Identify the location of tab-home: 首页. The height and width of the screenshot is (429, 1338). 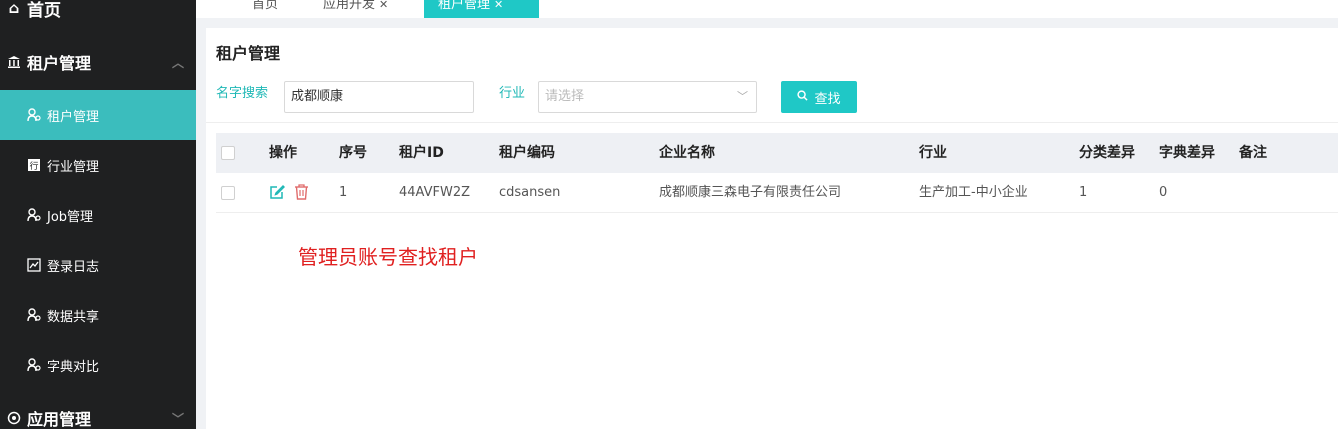
(265, 9).